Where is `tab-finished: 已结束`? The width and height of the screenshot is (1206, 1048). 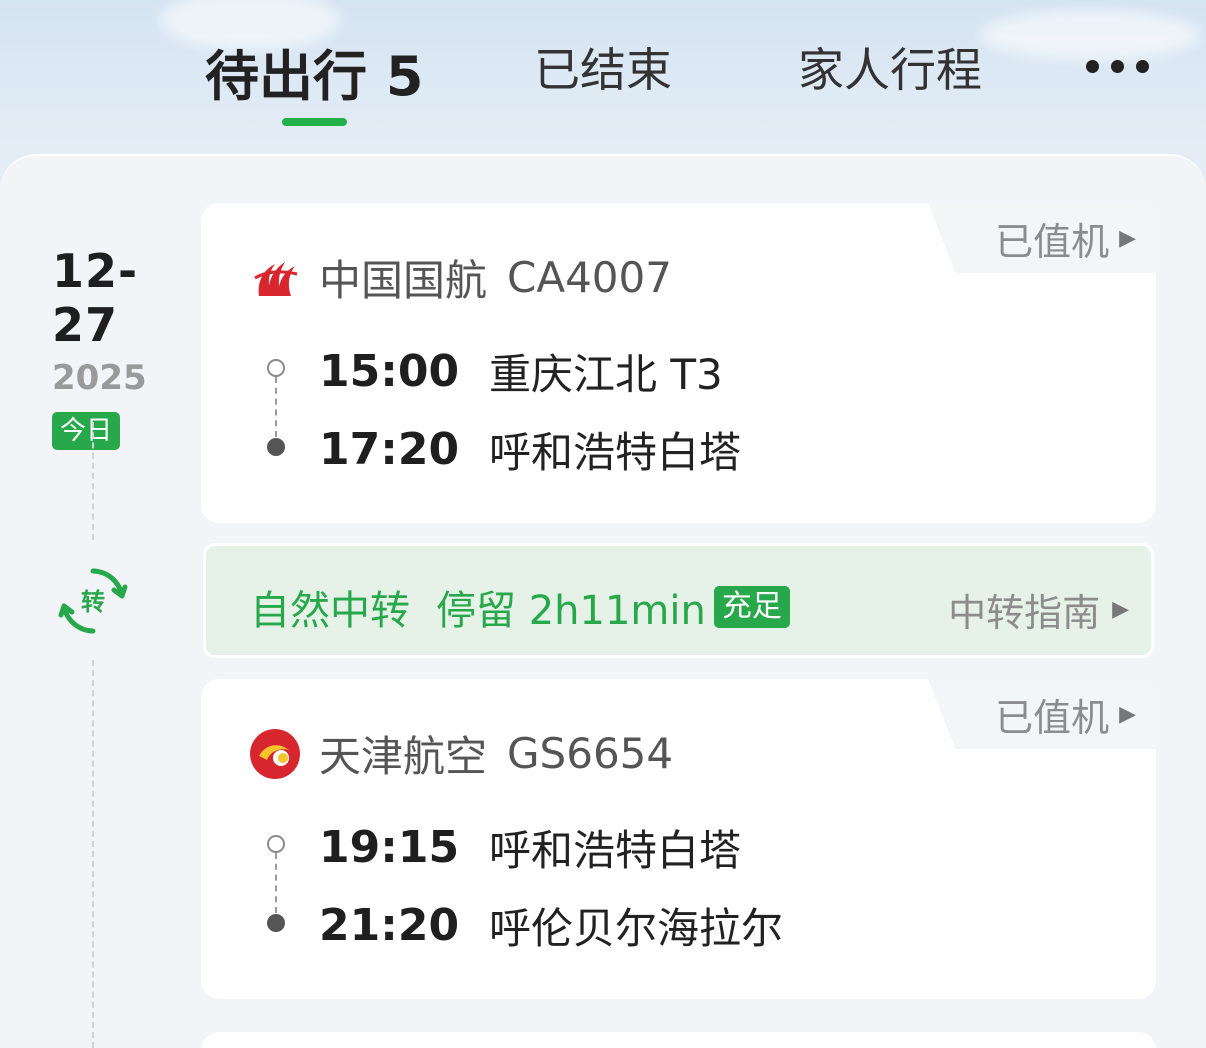
tab-finished: 已结束 is located at coordinates (603, 67).